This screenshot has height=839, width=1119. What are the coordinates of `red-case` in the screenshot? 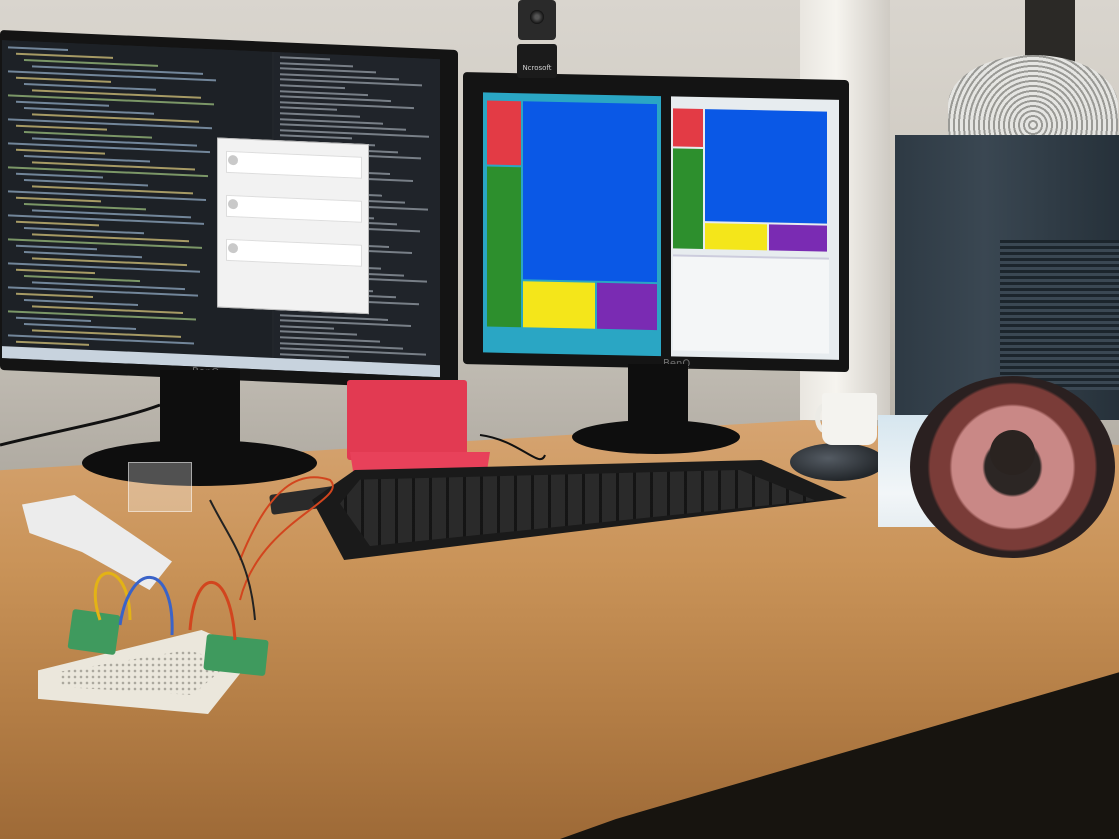 It's located at (407, 420).